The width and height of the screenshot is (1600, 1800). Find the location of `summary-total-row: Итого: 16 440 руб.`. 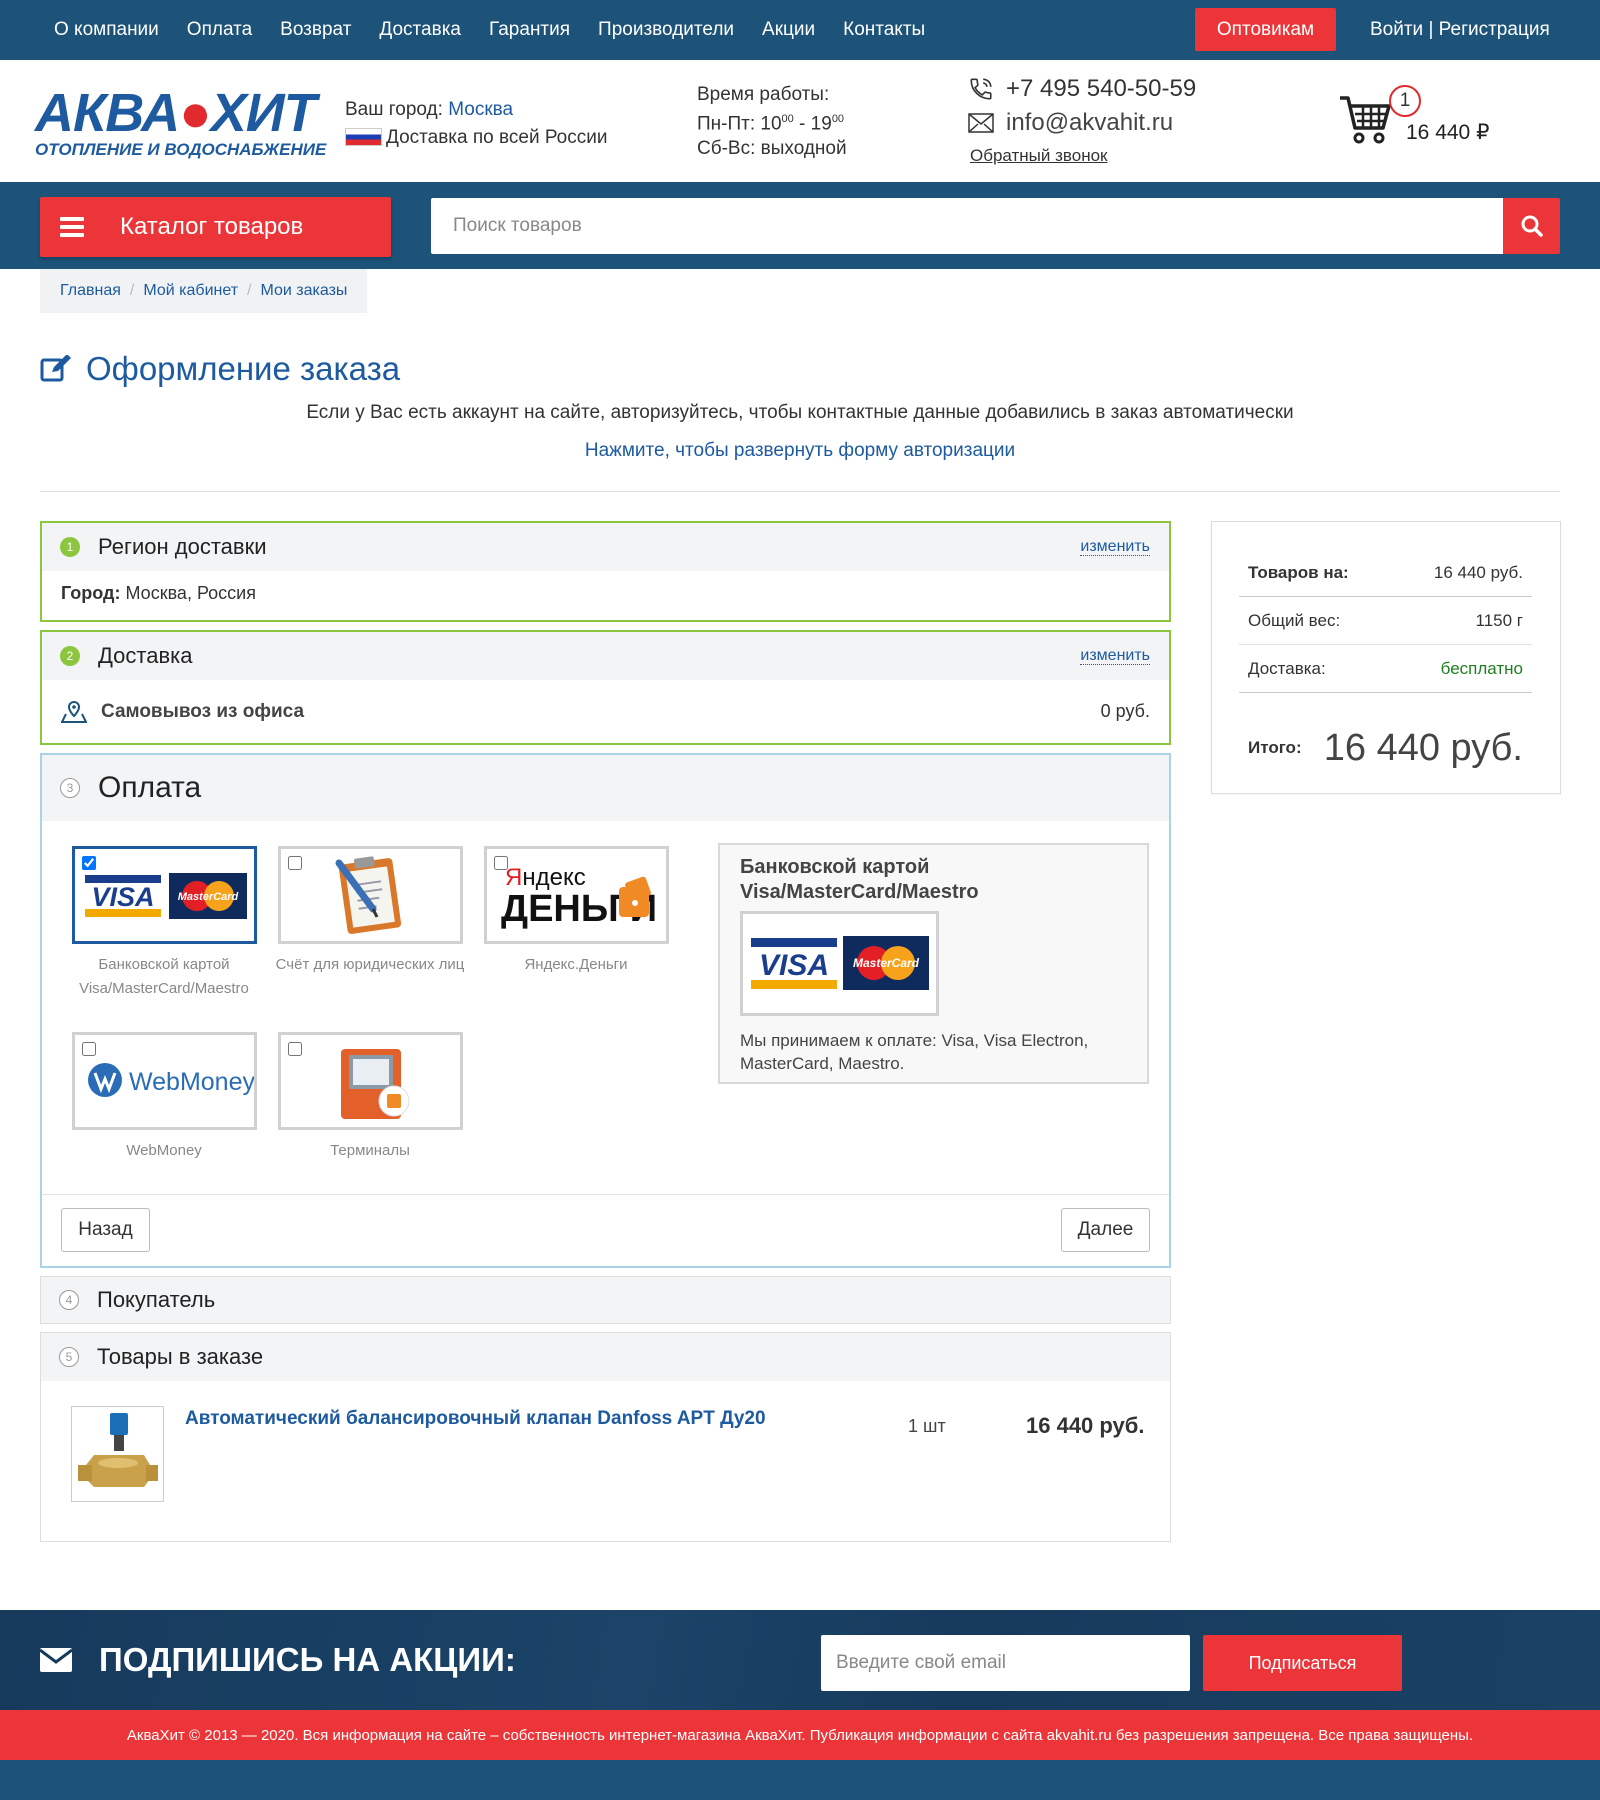

summary-total-row: Итого: 16 440 руб. is located at coordinates (1385, 747).